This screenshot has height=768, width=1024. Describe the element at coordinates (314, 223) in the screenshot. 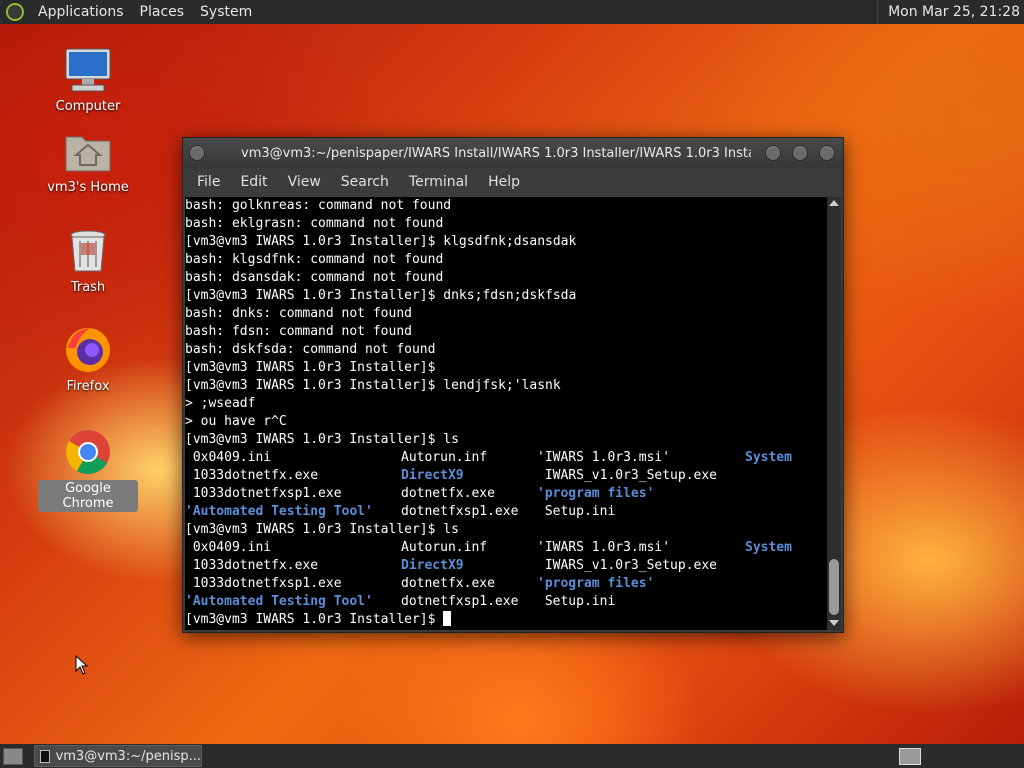

I see `terminal-line: bash: eklgrasn: command not found` at that location.